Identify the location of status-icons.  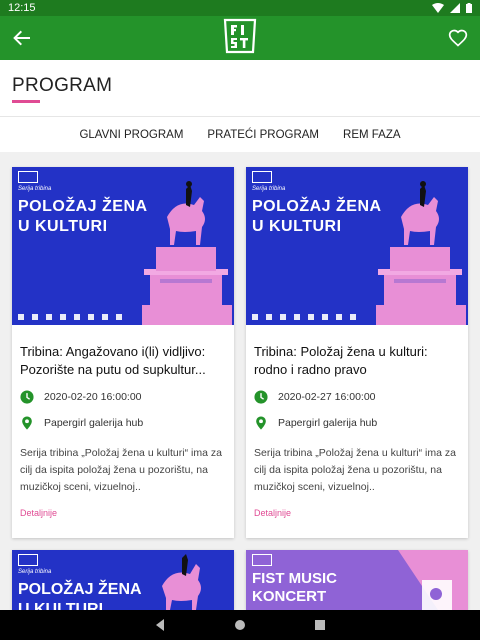
(452, 8).